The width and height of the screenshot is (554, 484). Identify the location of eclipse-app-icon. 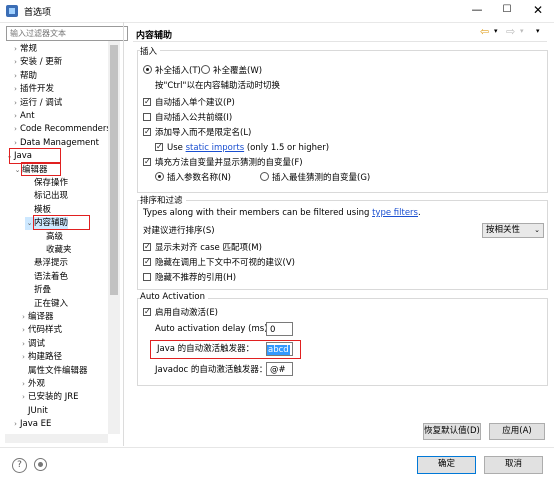
(12, 11).